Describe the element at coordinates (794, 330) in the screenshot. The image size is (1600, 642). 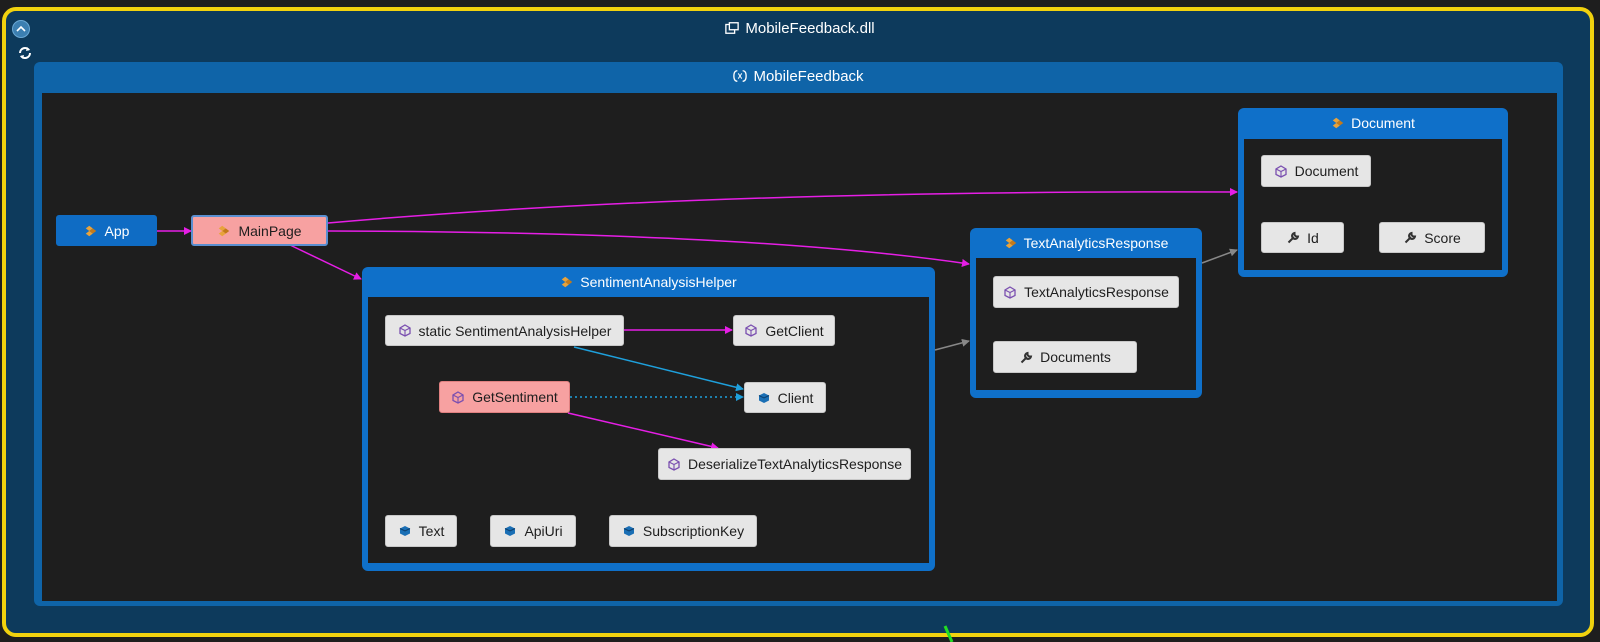
I see `member-label: GetClient` at that location.